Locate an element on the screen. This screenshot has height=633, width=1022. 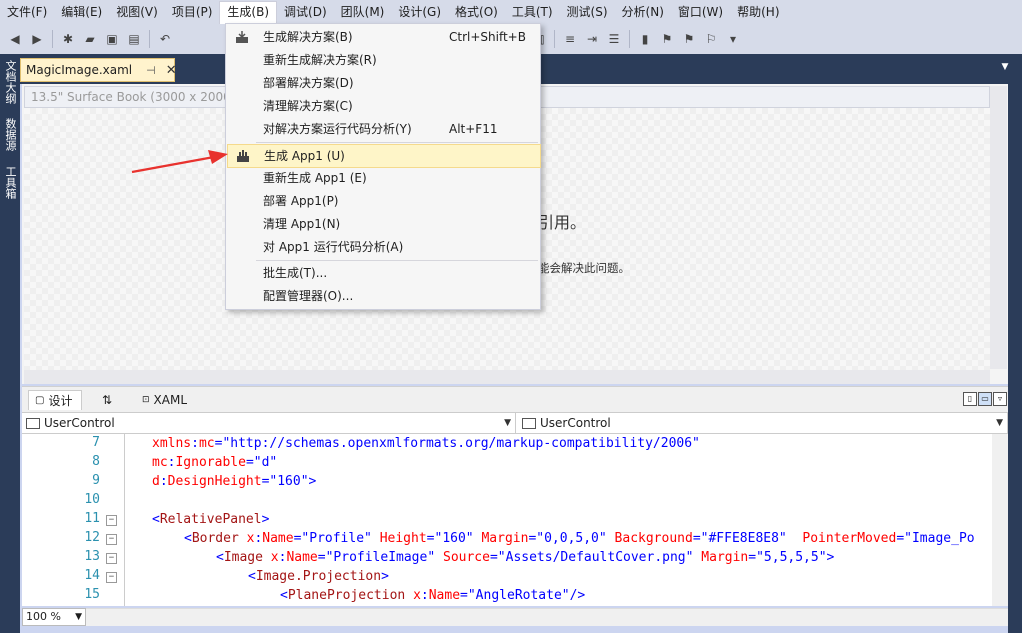
bookmark-prev-icon: ⚑ is located at coordinates (667, 39).